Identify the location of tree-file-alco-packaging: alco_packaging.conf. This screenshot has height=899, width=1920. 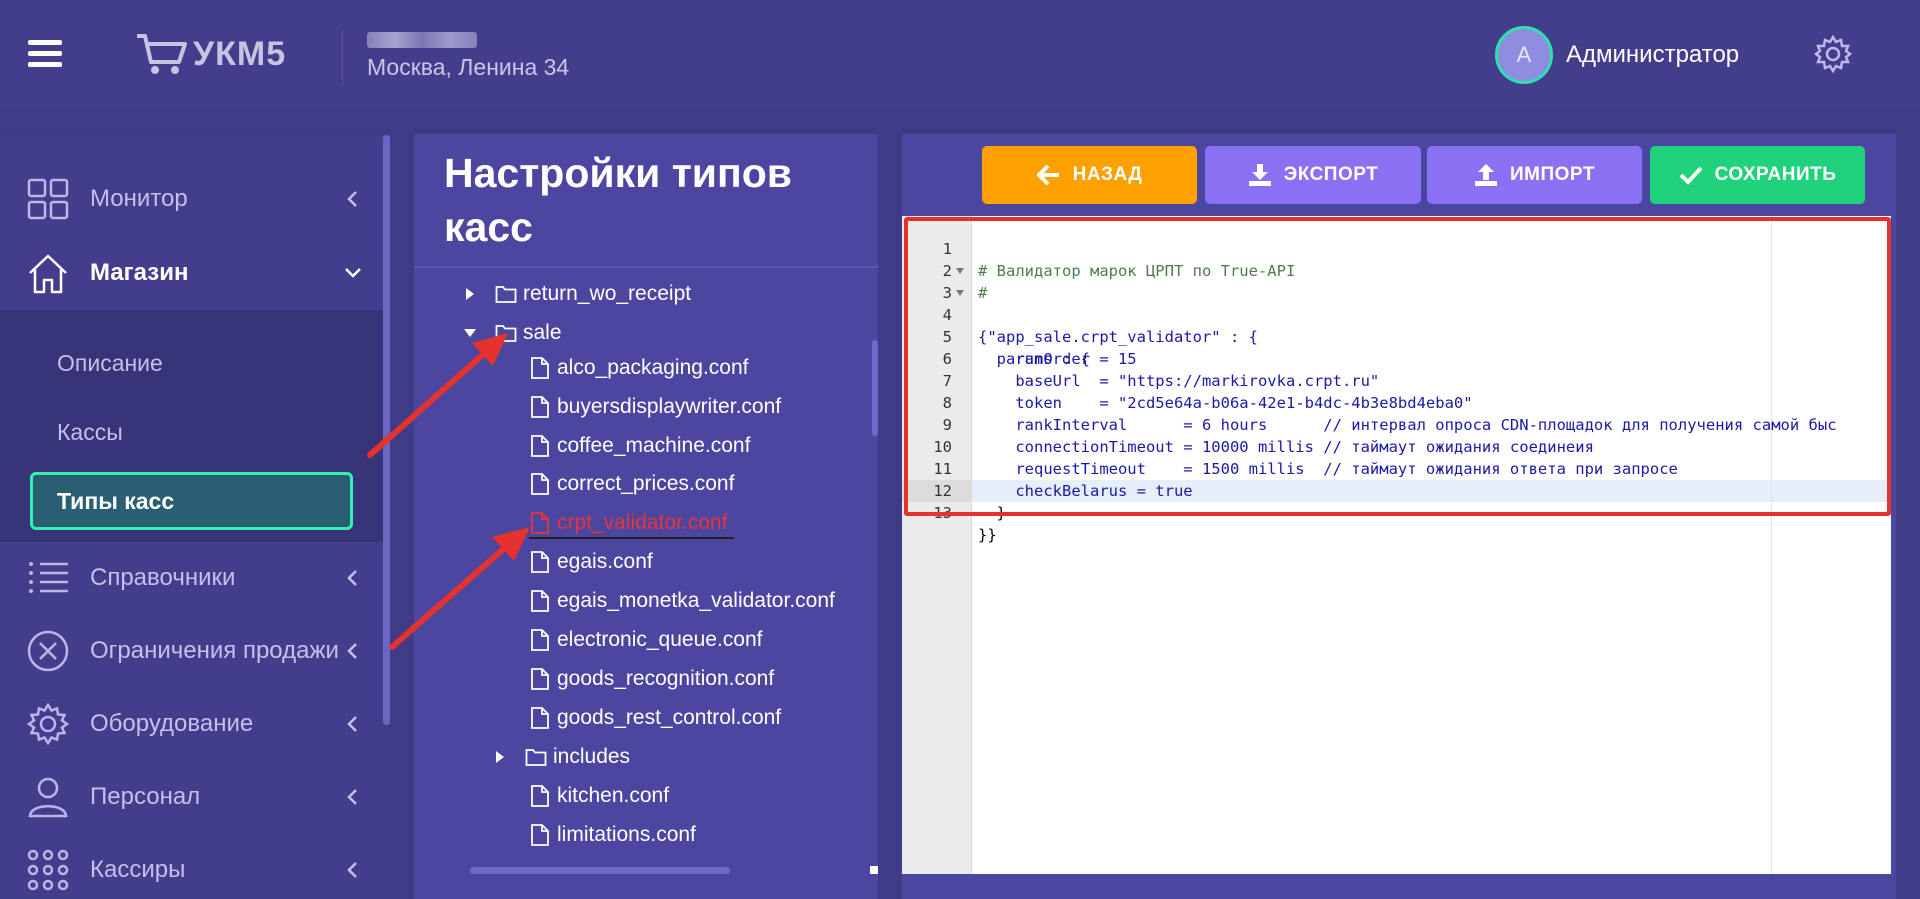
(638, 368).